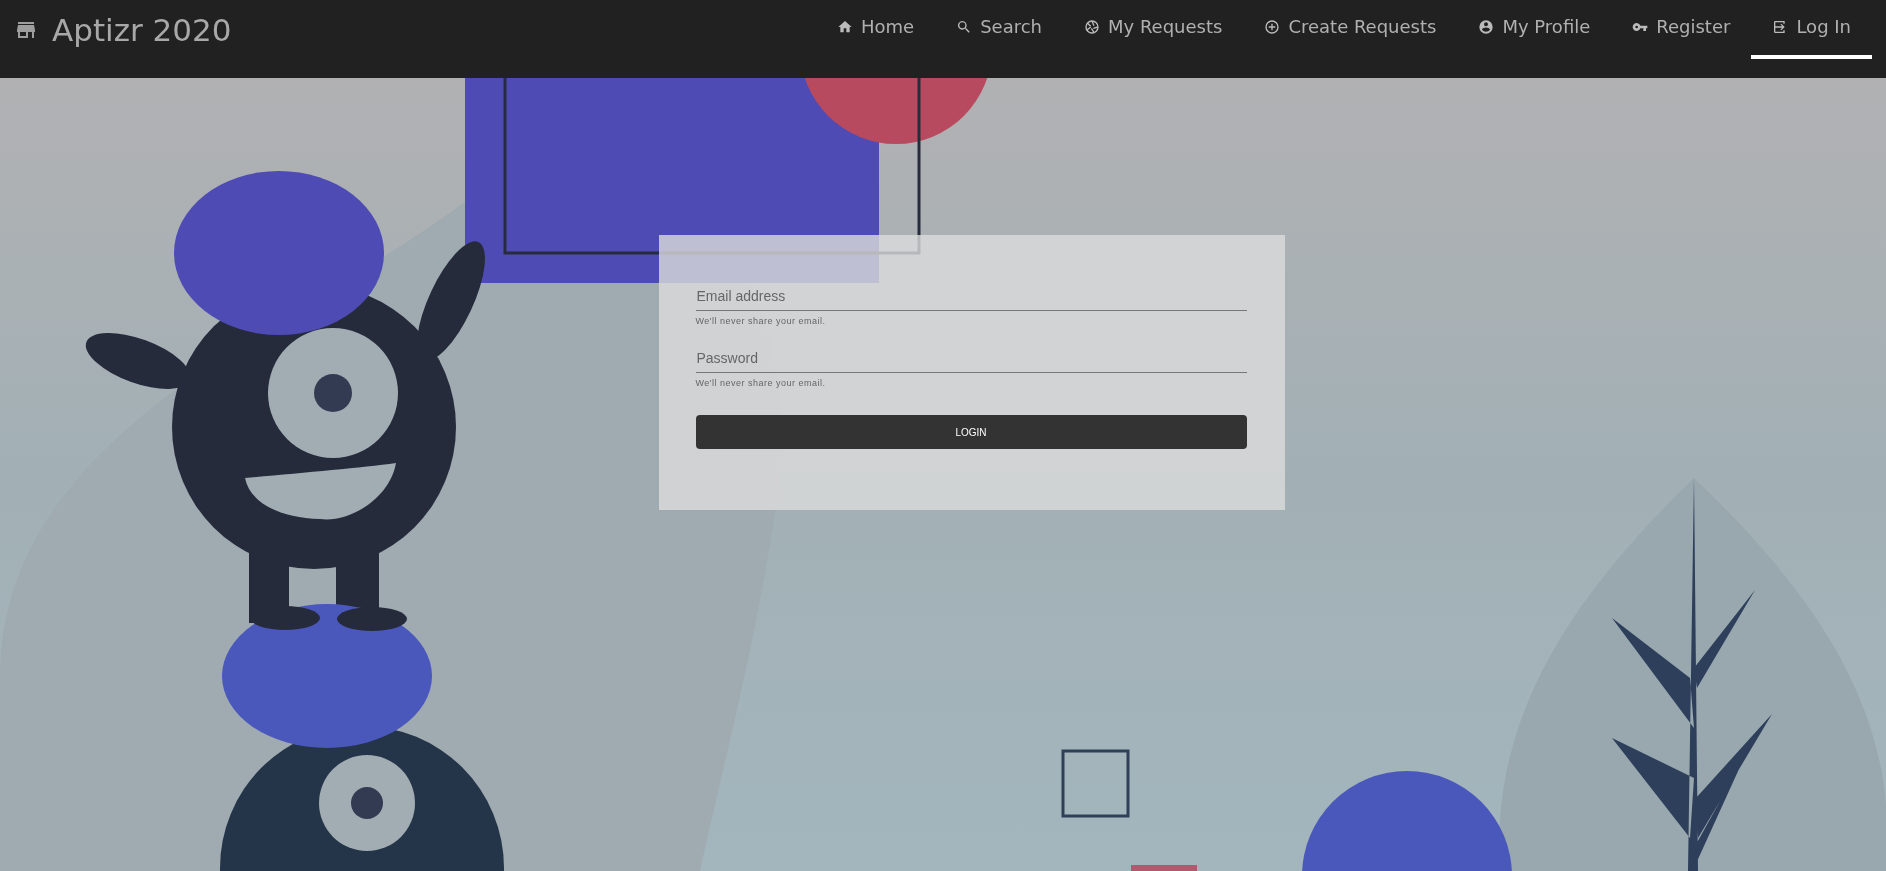 The height and width of the screenshot is (871, 1886). I want to click on plus-circle-icon, so click(1272, 26).